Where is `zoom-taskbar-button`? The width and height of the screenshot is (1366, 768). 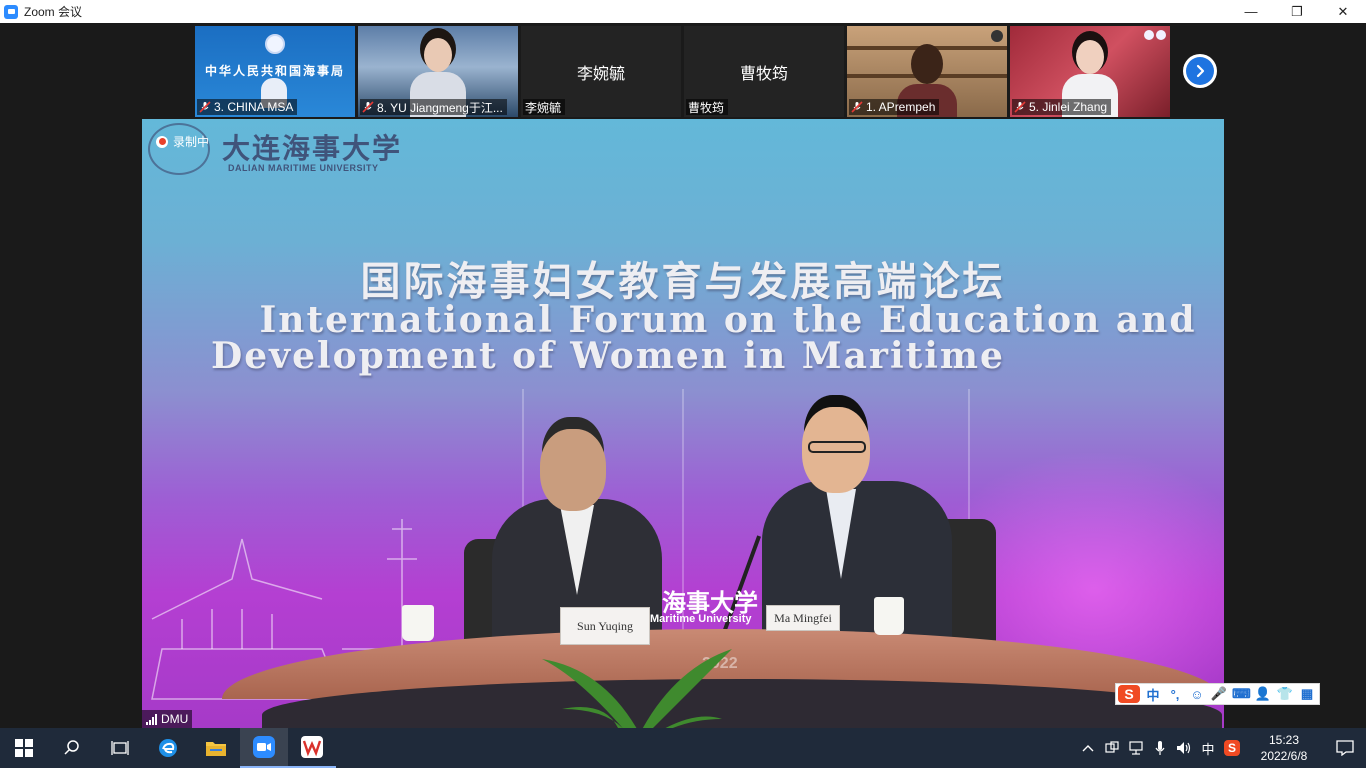
zoom-taskbar-button is located at coordinates (264, 748).